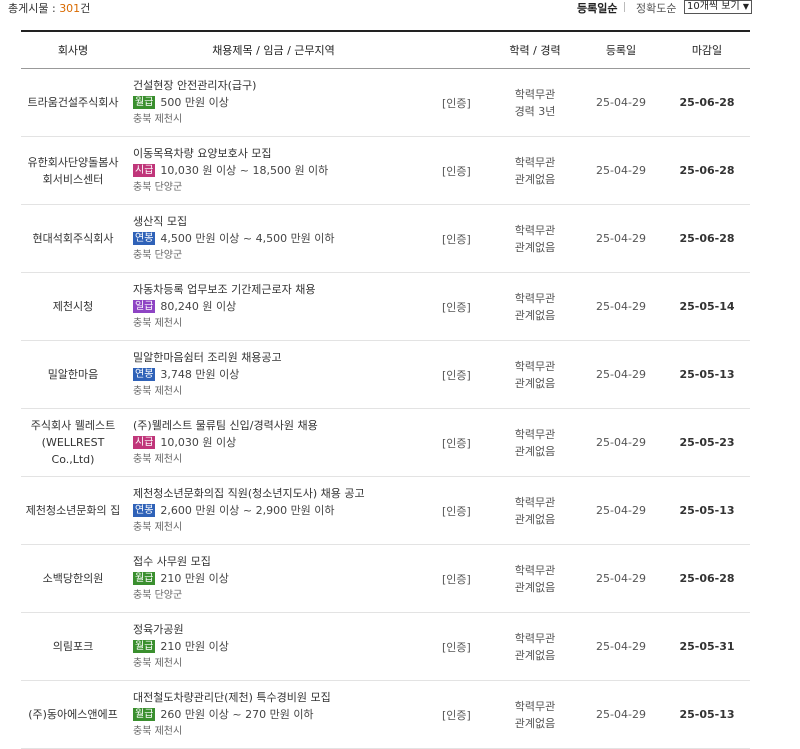 The height and width of the screenshot is (749, 800). What do you see at coordinates (277, 221) in the screenshot?
I see `job-title-link: 생산직 모집` at bounding box center [277, 221].